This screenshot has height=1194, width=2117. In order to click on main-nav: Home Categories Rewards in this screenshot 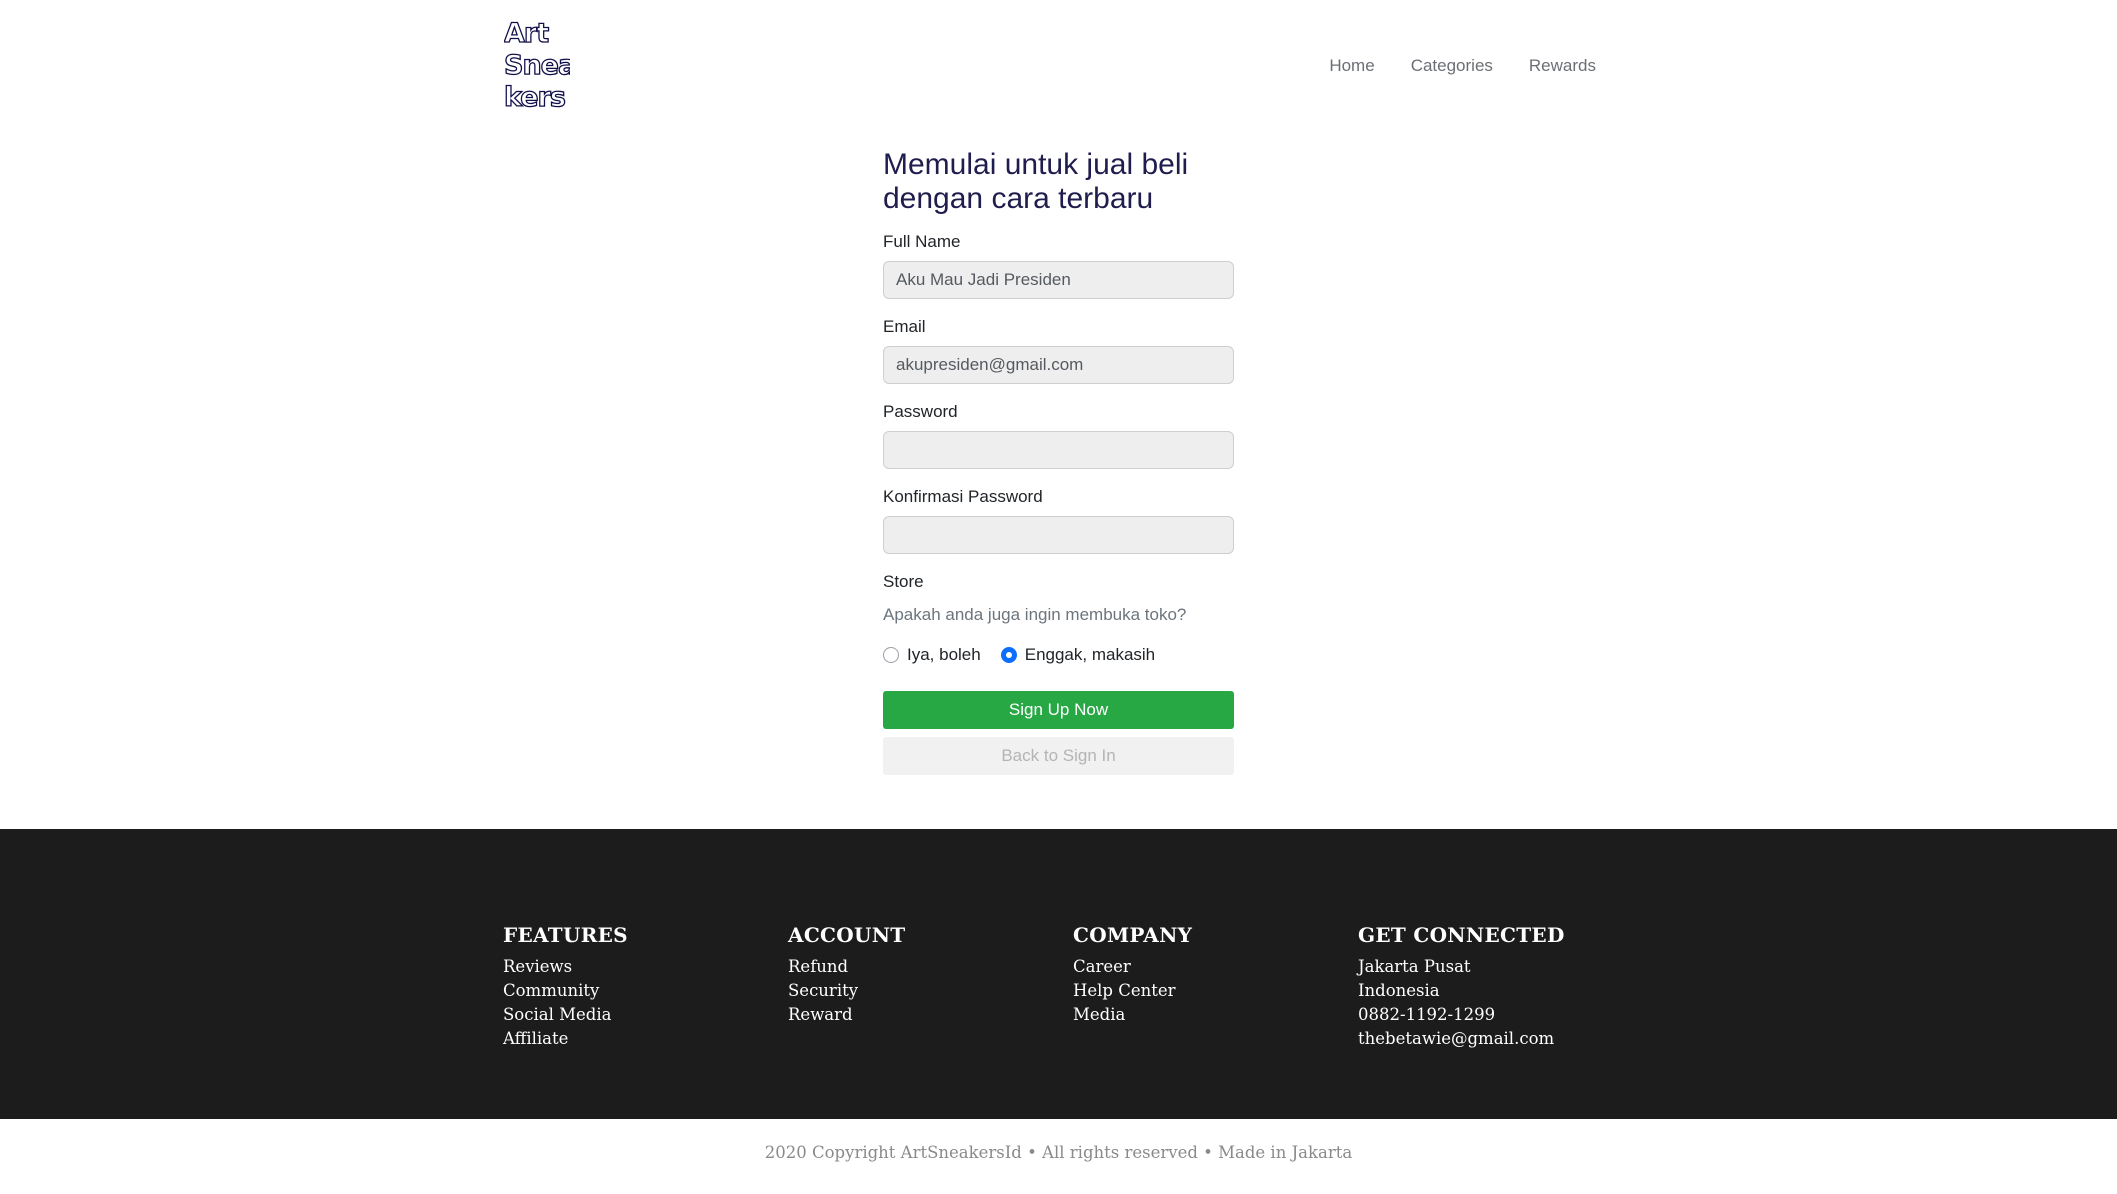, I will do `click(1462, 66)`.